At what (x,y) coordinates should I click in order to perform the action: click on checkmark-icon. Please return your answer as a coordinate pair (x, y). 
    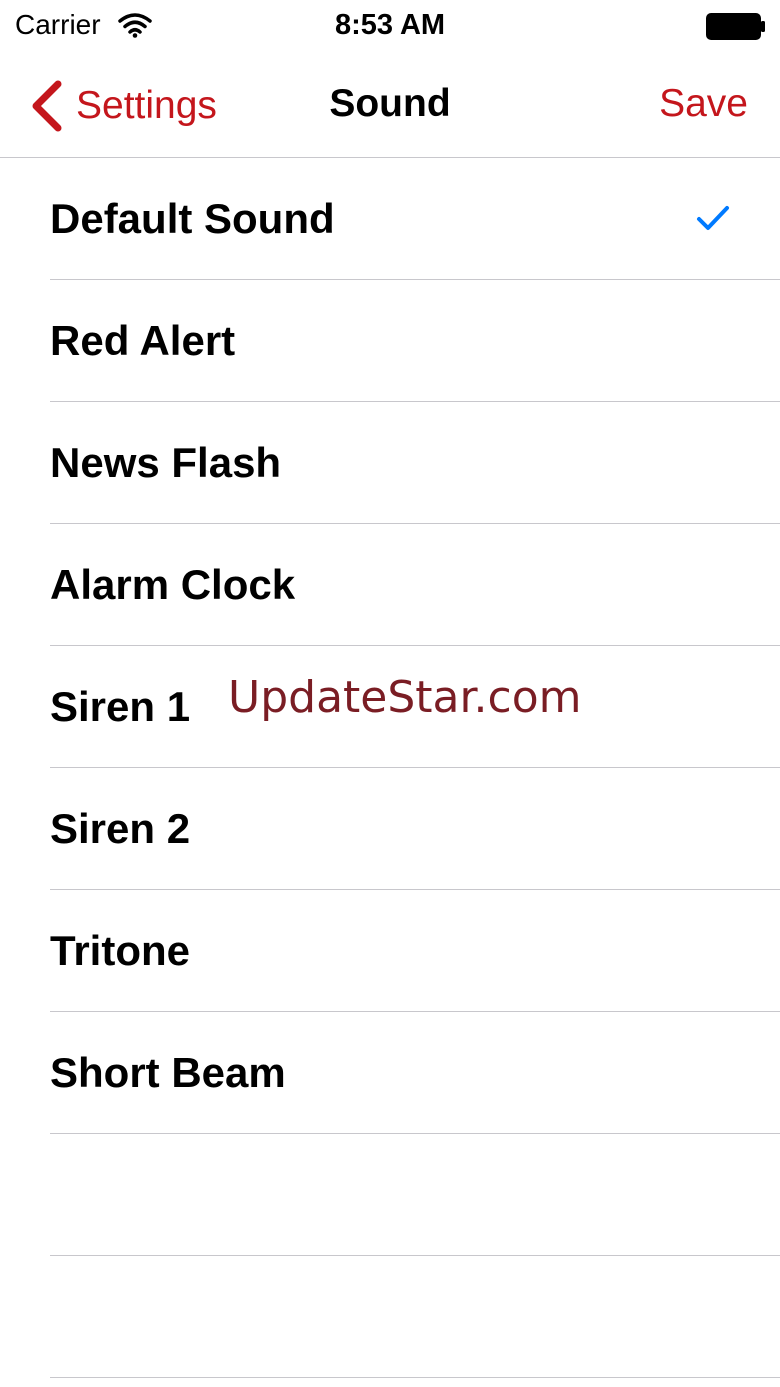
    Looking at the image, I should click on (713, 218).